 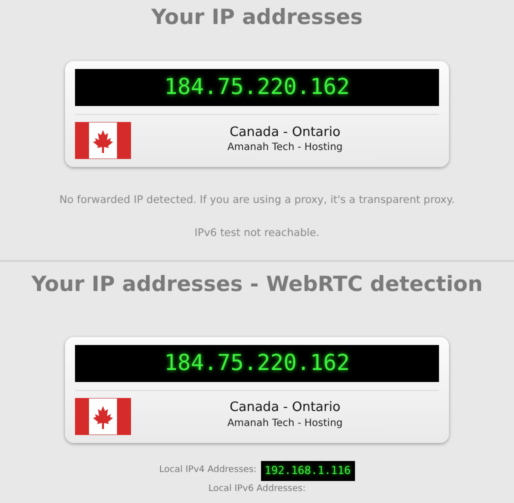 I want to click on local-ip-display: 192.168.1.116, so click(x=307, y=470).